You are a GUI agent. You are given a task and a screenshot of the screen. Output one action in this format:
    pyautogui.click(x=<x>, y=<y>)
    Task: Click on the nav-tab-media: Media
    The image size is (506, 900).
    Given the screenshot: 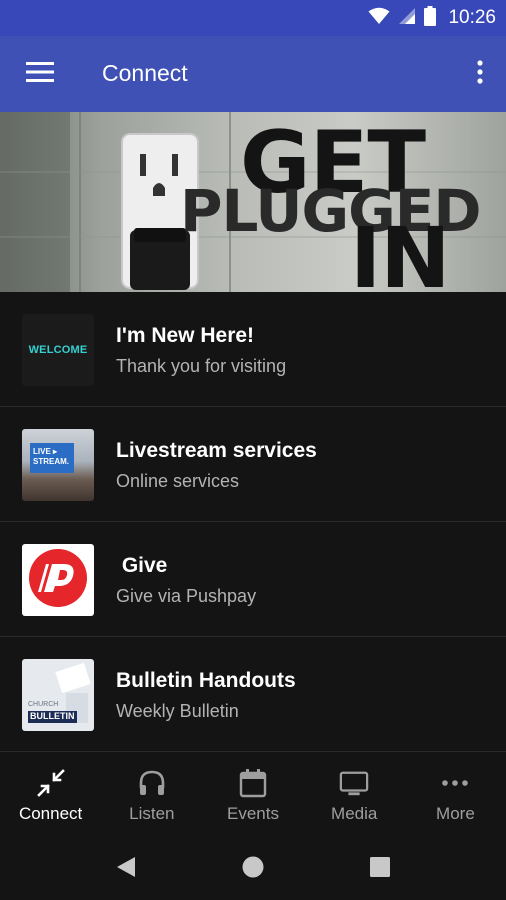 What is the action you would take?
    pyautogui.click(x=354, y=795)
    